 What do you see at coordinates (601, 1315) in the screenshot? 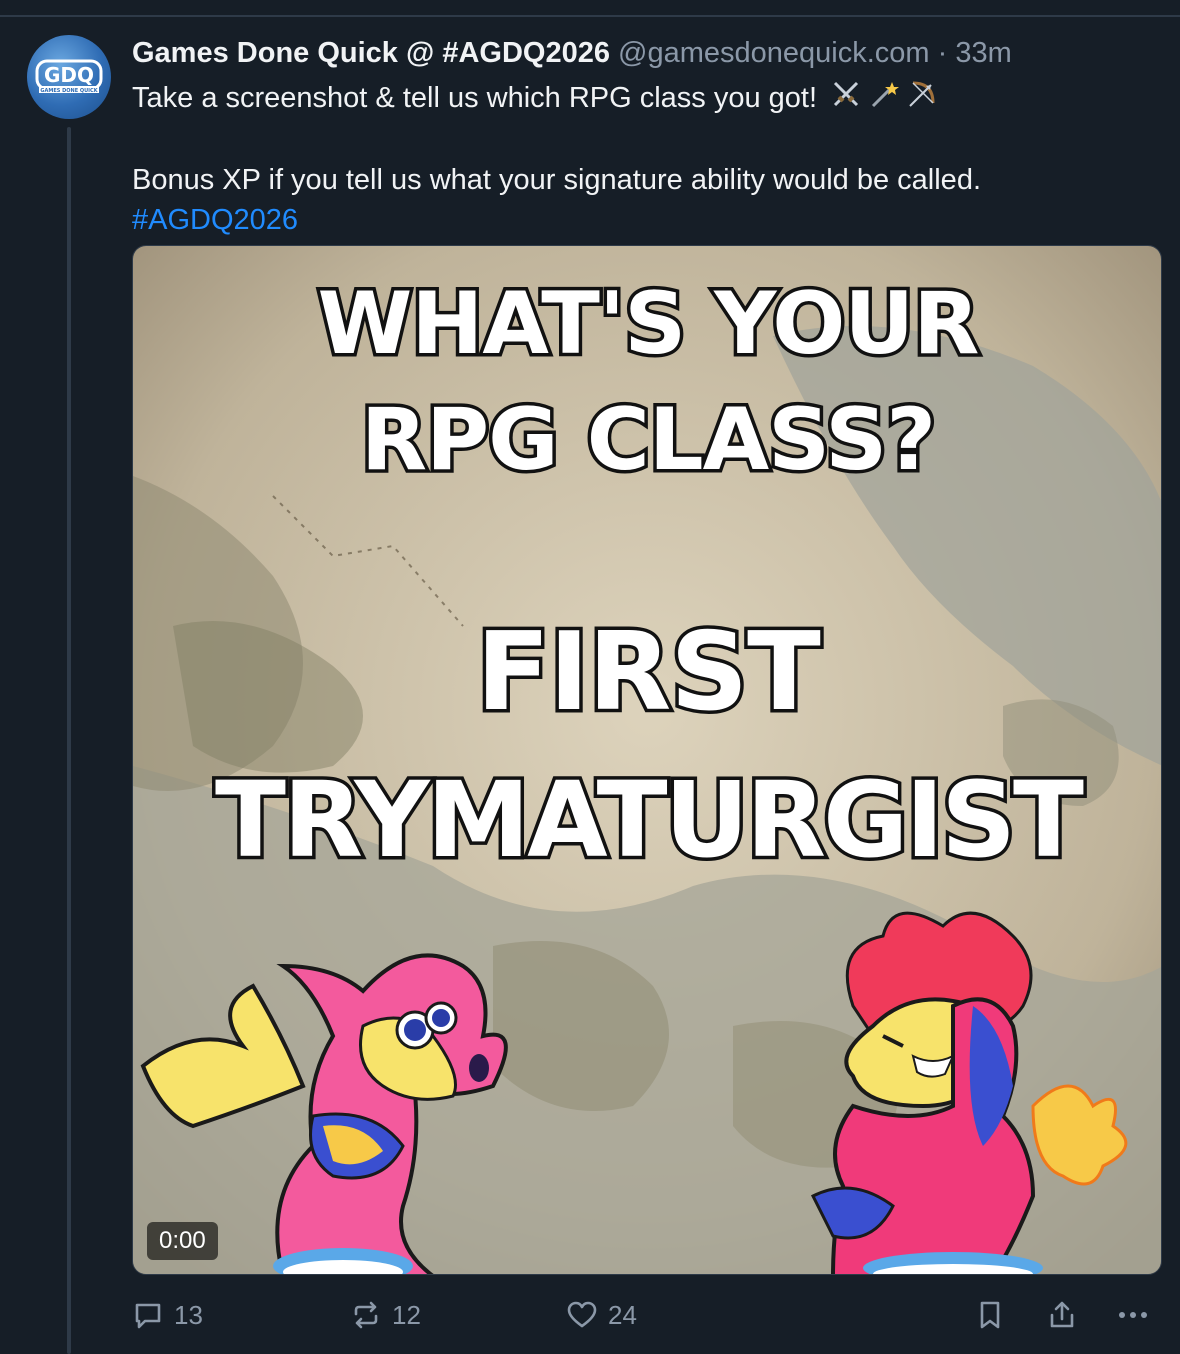
I see `like-button: 24` at bounding box center [601, 1315].